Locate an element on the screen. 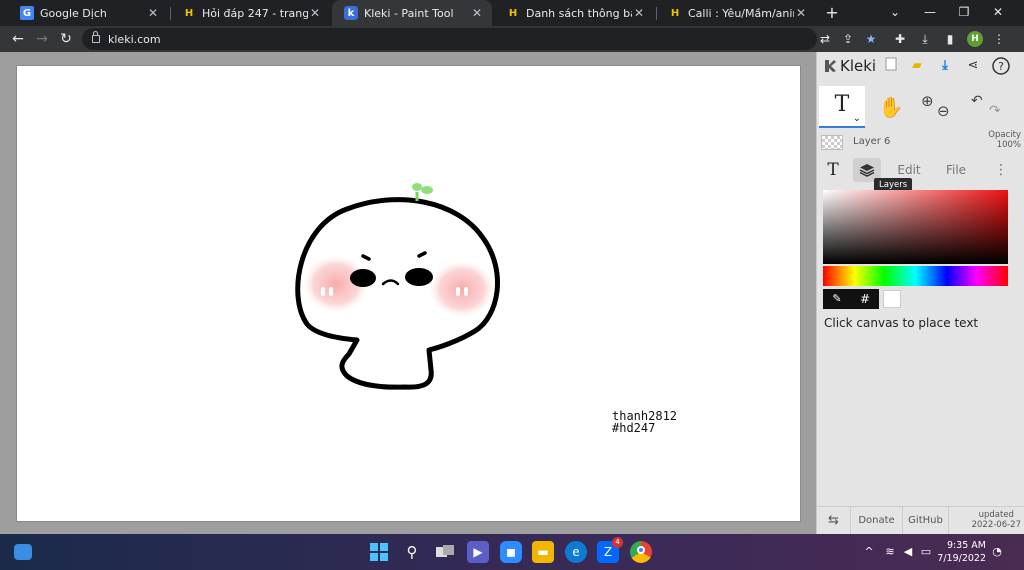  new-tab-button: + is located at coordinates (832, 13).